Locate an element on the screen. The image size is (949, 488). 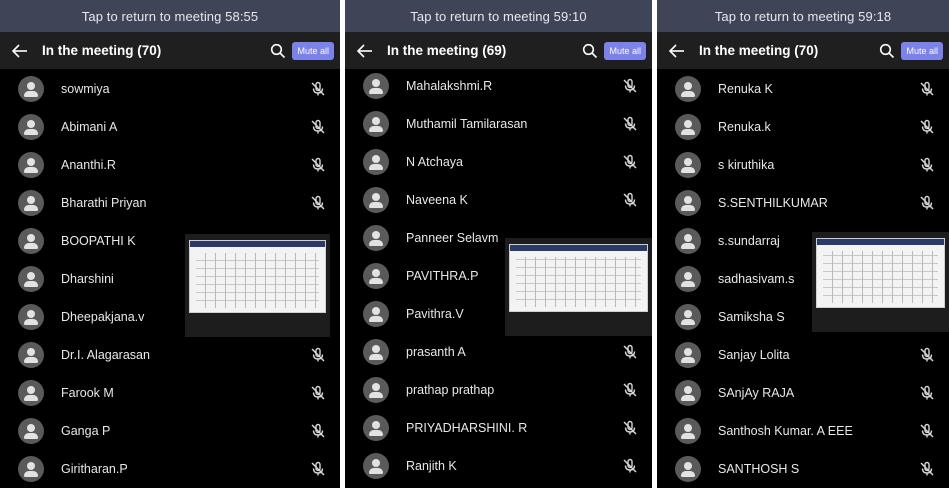
participant-row: Ganga P is located at coordinates (170, 431).